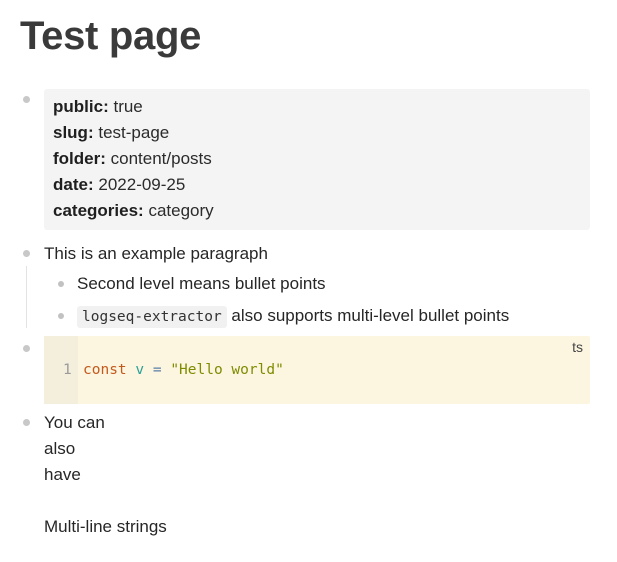 Image resolution: width=617 pixels, height=562 pixels. Describe the element at coordinates (134, 132) in the screenshot. I see `property-value: test-page` at that location.